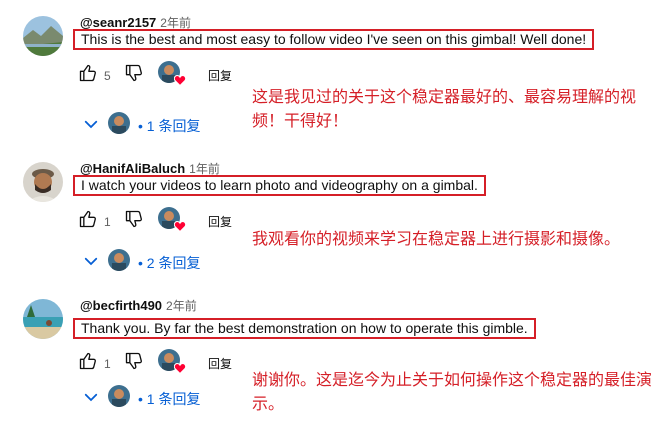 This screenshot has height=423, width=672. I want to click on translation-note: 这是我见过的关于这个稳定器最好的、最容易理解的视频！干得好！, so click(444, 109).